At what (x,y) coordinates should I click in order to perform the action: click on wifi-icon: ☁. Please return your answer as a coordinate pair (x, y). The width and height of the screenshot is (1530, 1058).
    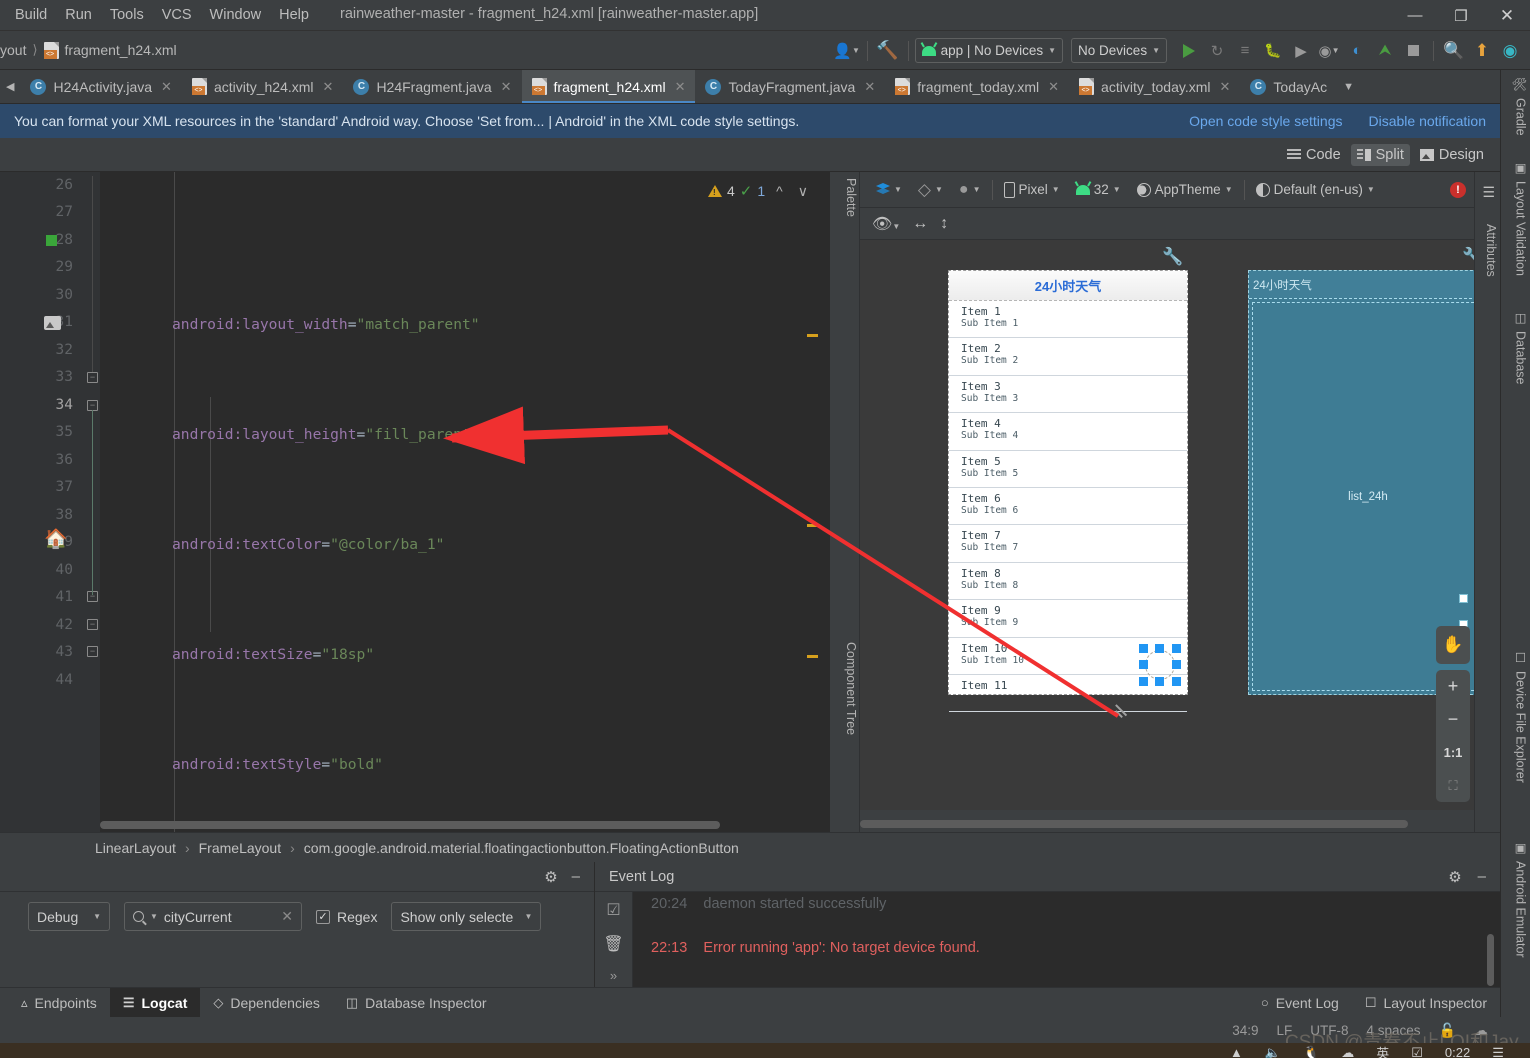
    Looking at the image, I should click on (1347, 1051).